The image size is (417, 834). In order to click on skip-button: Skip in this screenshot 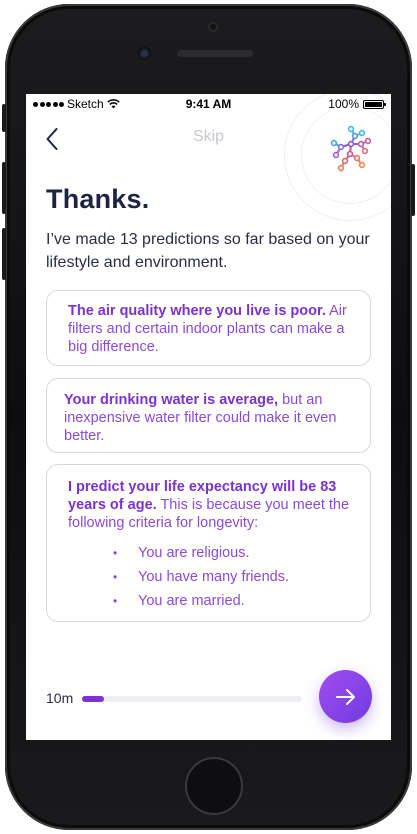, I will do `click(208, 137)`.